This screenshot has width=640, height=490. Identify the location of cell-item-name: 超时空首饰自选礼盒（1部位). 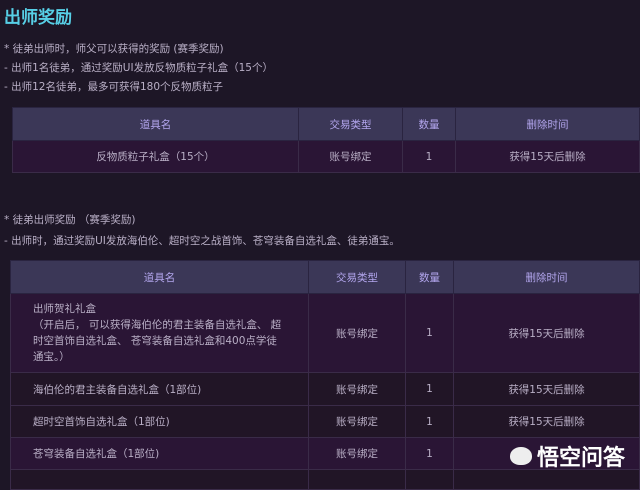
(159, 421).